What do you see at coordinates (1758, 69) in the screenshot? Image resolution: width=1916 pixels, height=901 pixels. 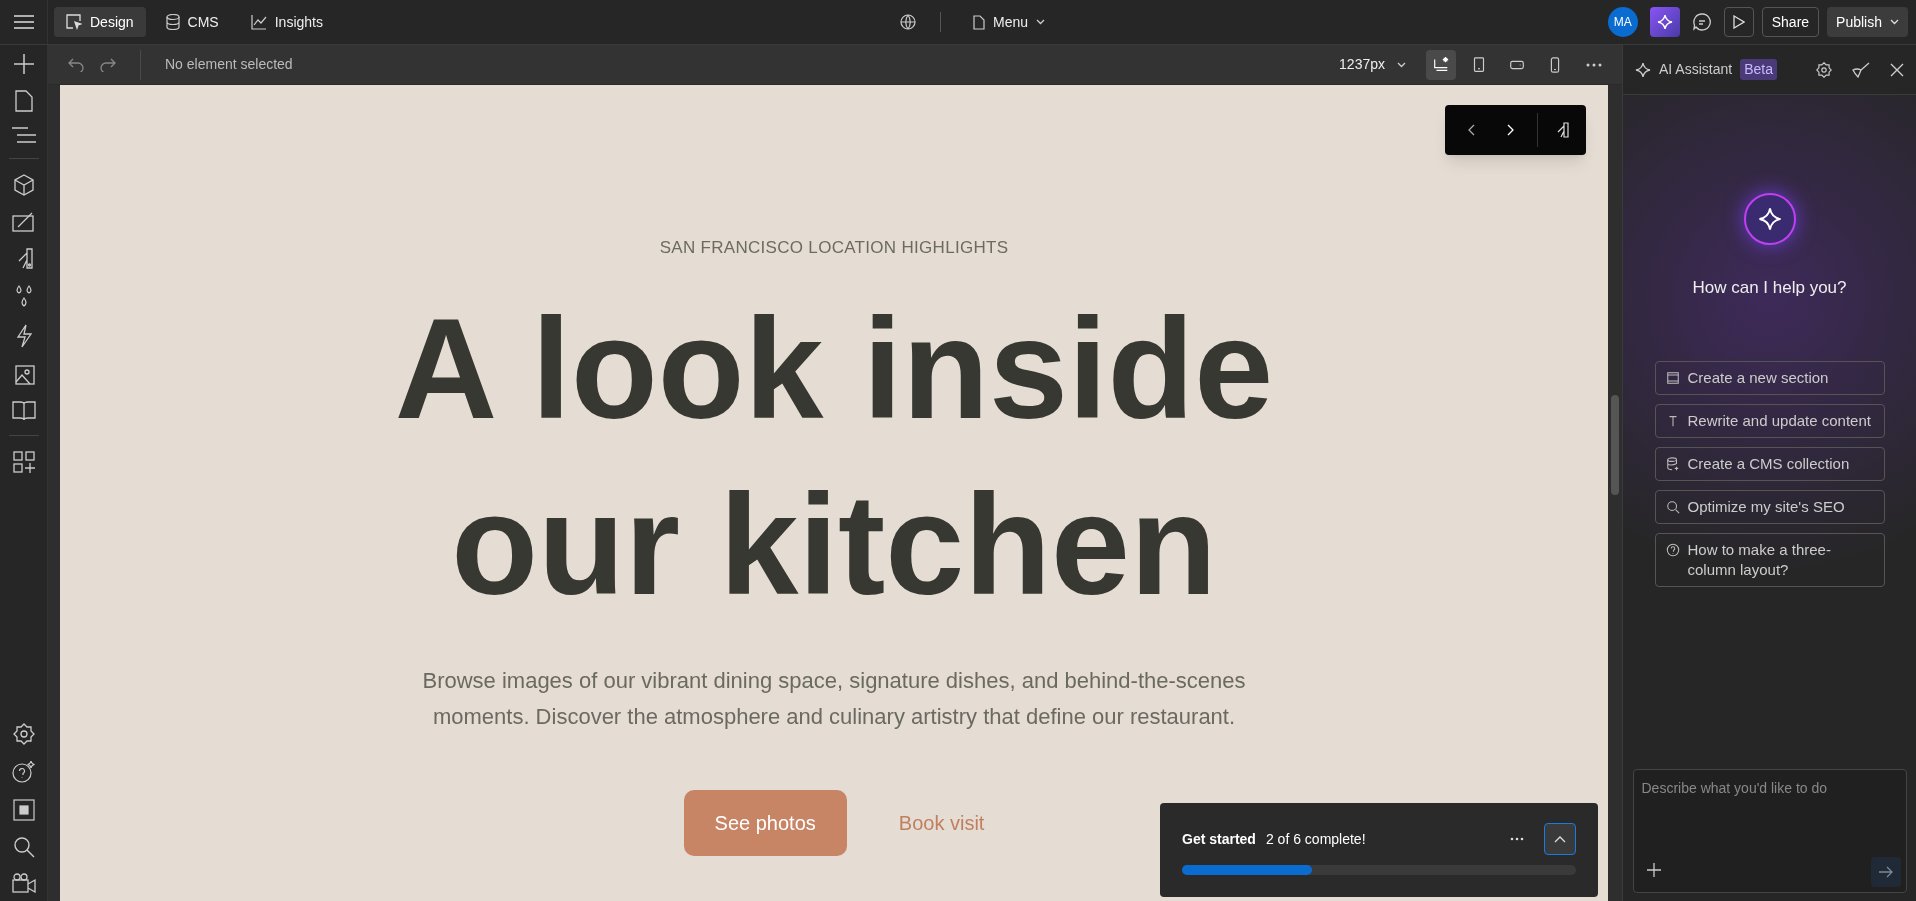 I see `beta-badge: Beta` at bounding box center [1758, 69].